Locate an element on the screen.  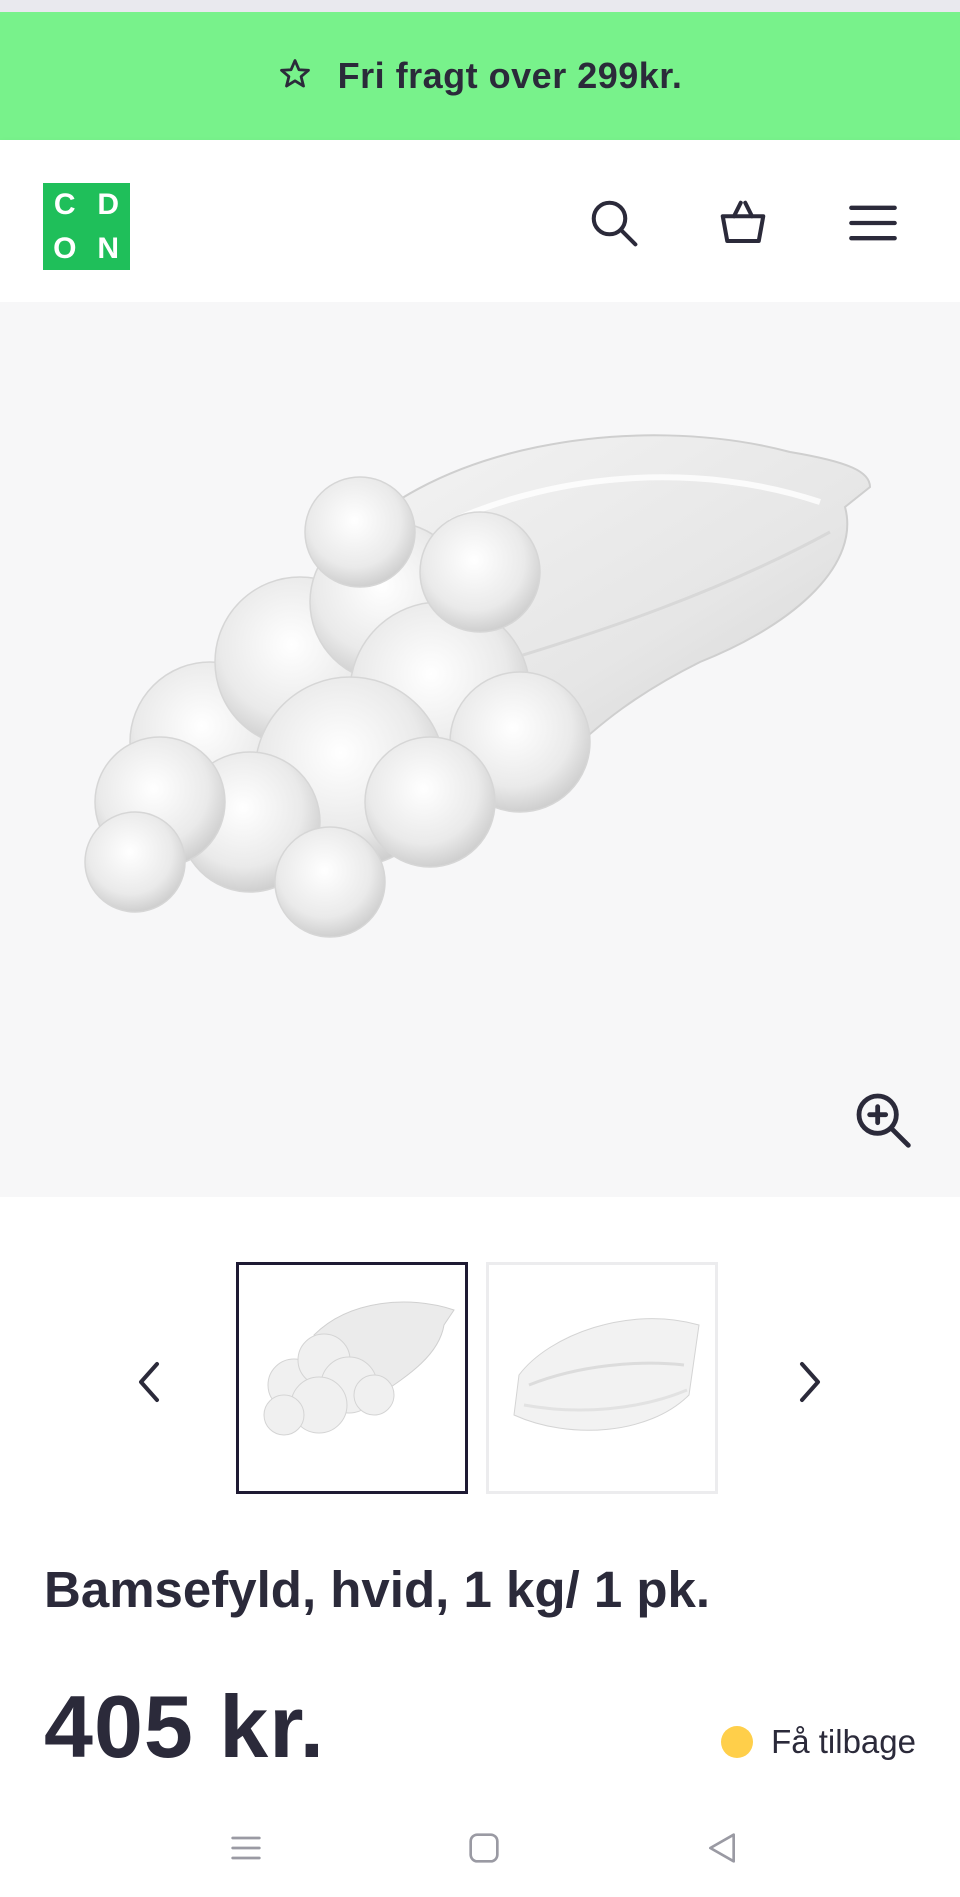
logo-letter: N is located at coordinates (108, 248).